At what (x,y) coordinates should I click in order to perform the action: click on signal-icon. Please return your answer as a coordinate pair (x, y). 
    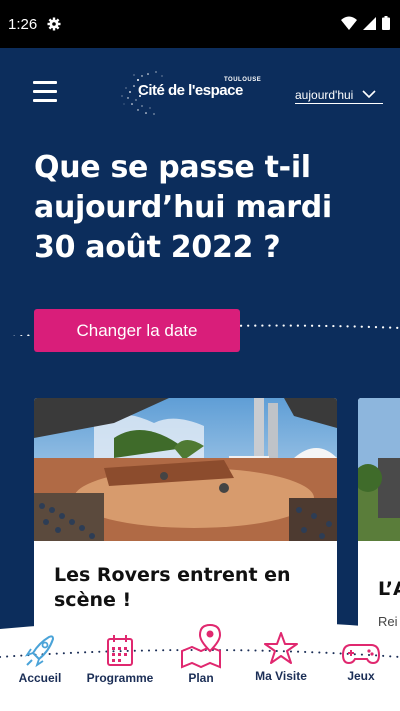
    Looking at the image, I should click on (369, 23).